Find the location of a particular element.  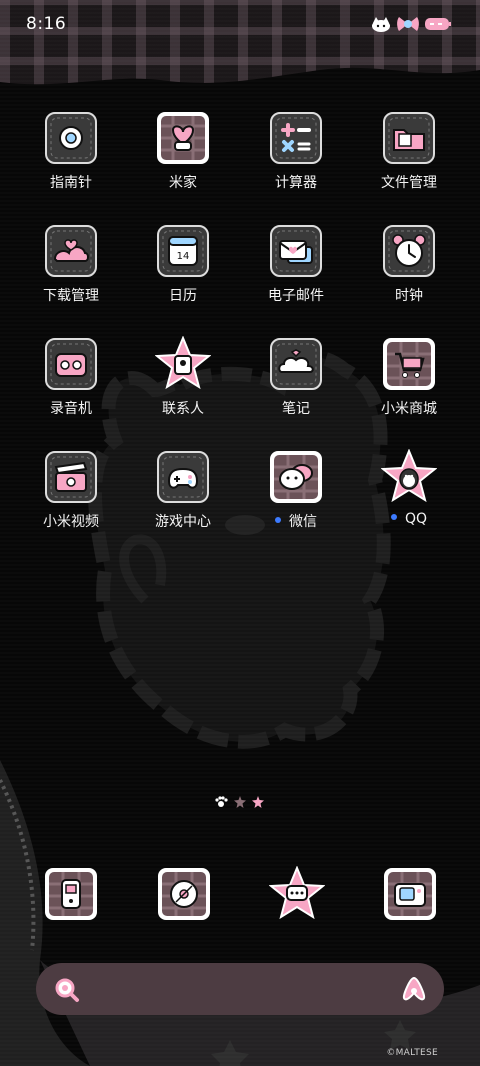

page-indicator is located at coordinates (239, 802).